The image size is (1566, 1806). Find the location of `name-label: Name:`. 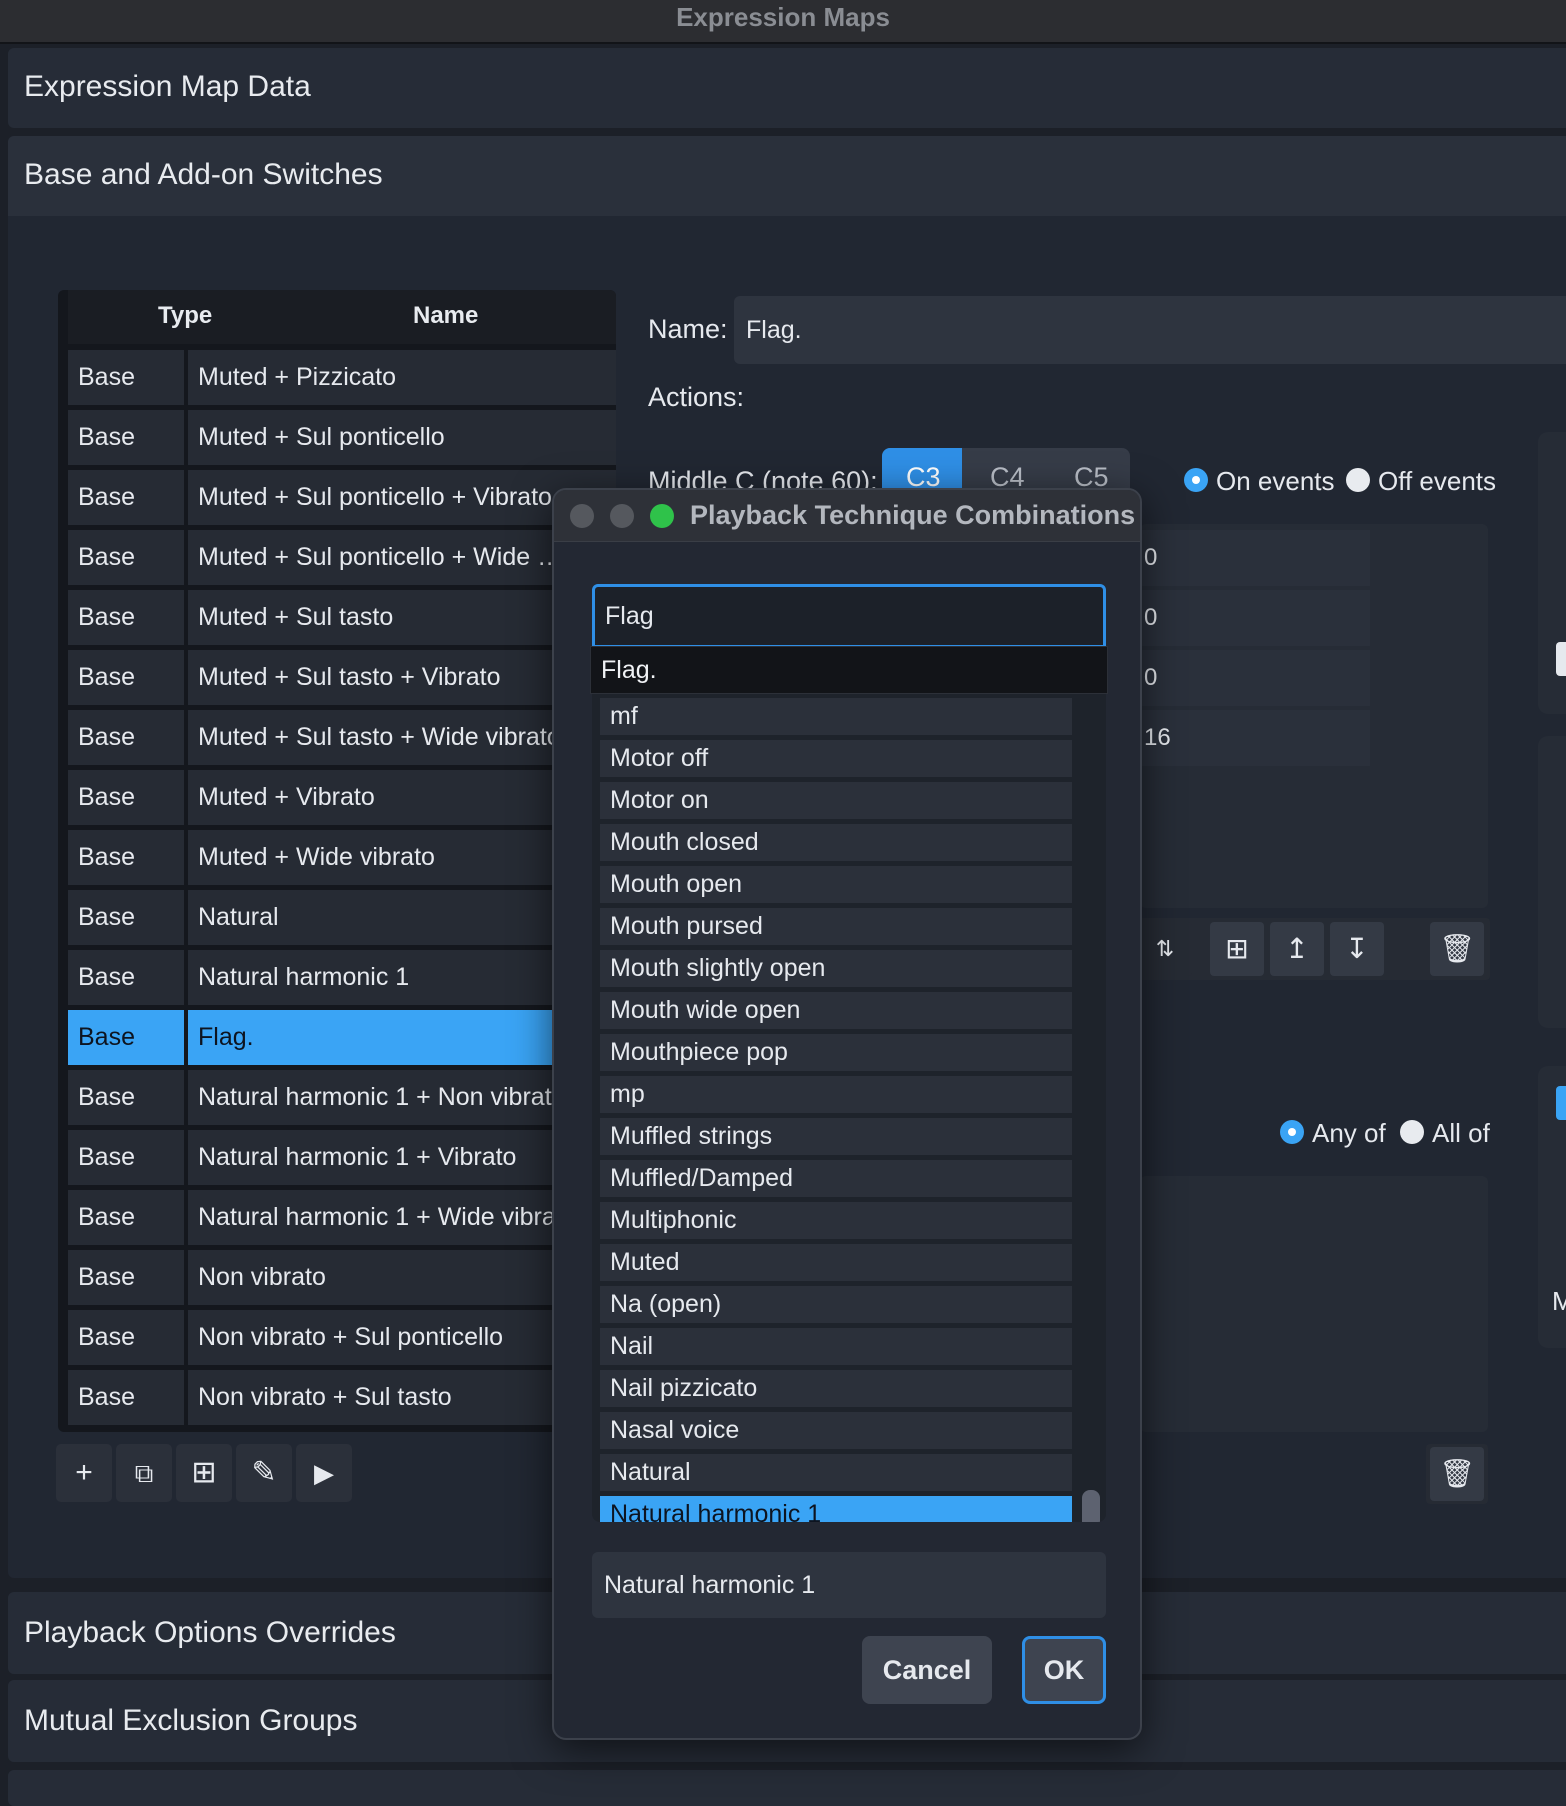

name-label: Name: is located at coordinates (688, 329).